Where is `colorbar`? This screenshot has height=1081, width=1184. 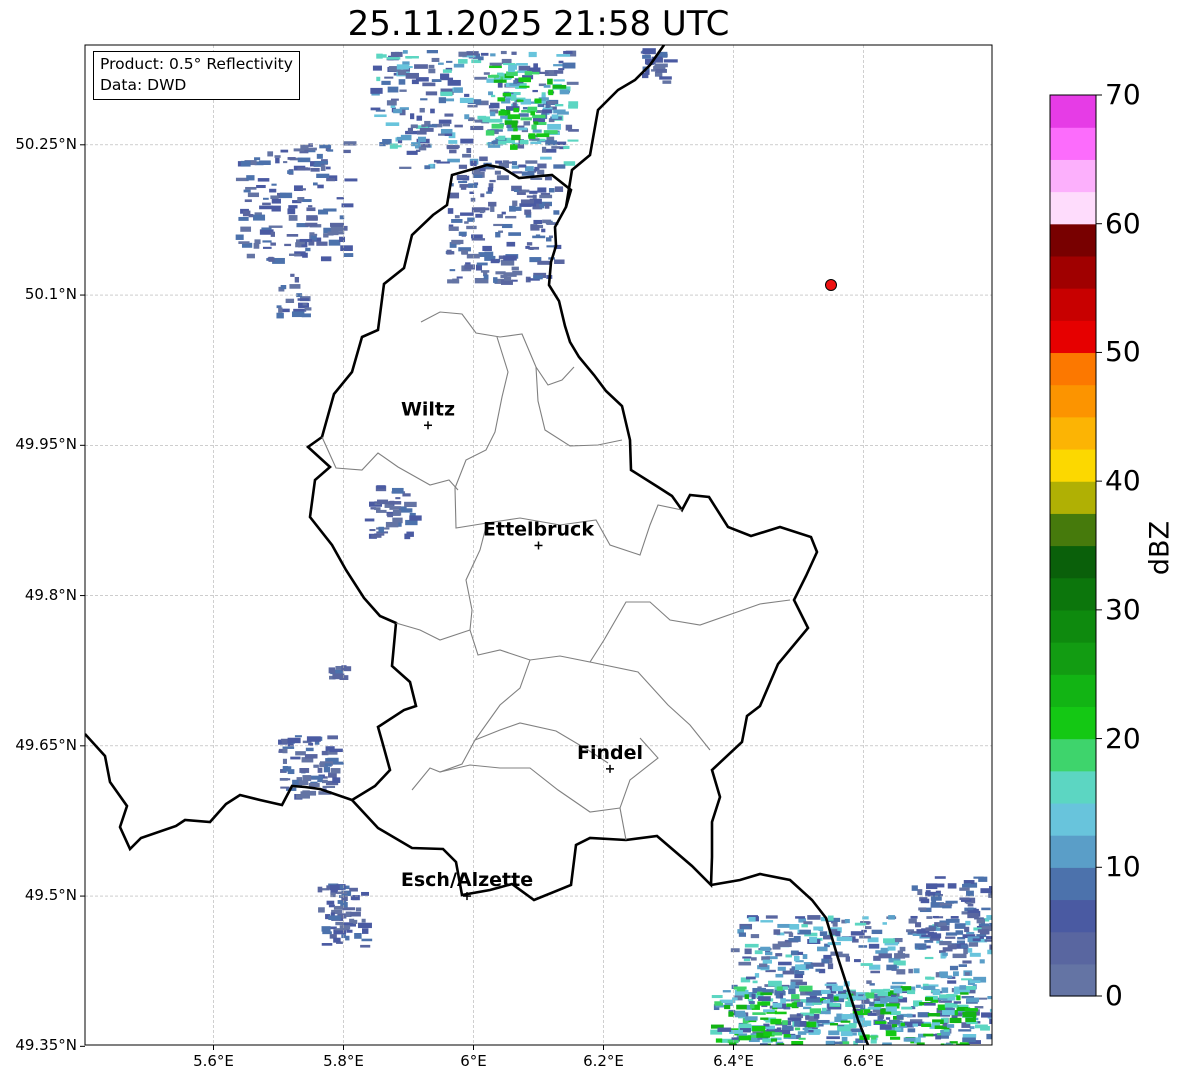
colorbar is located at coordinates (1075, 545).